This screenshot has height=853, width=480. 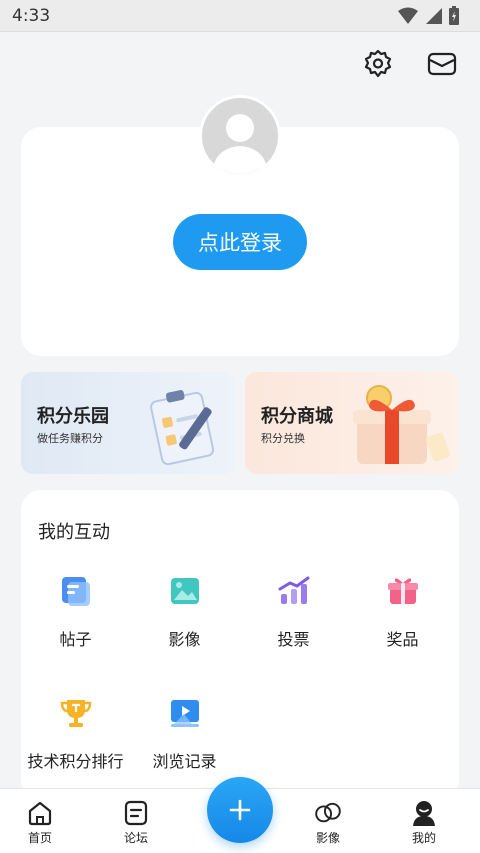 What do you see at coordinates (185, 713) in the screenshot?
I see `history-icon` at bounding box center [185, 713].